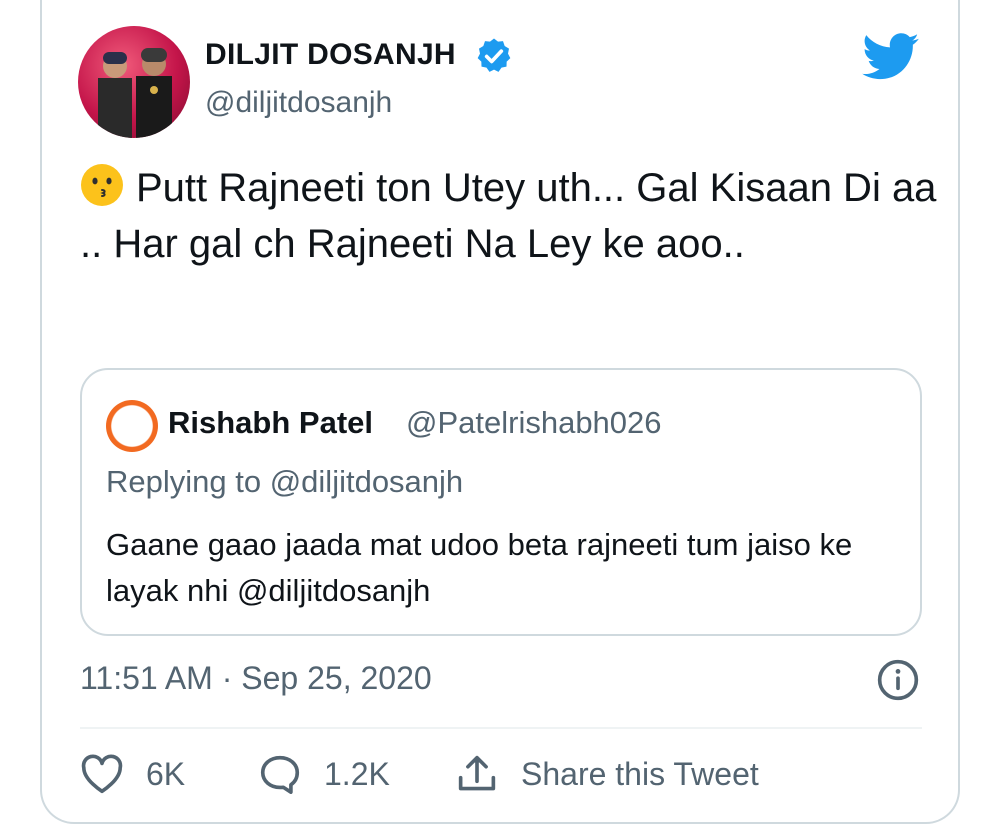  I want to click on twitter-bird-icon, so click(891, 57).